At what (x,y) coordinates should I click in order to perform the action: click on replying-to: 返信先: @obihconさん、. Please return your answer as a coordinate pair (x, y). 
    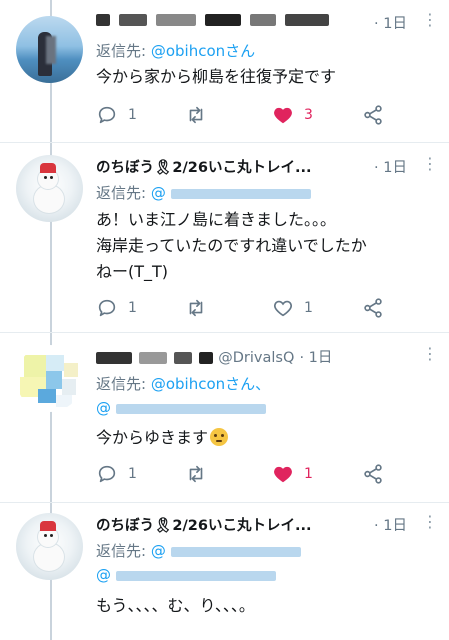
    Looking at the image, I should click on (183, 383).